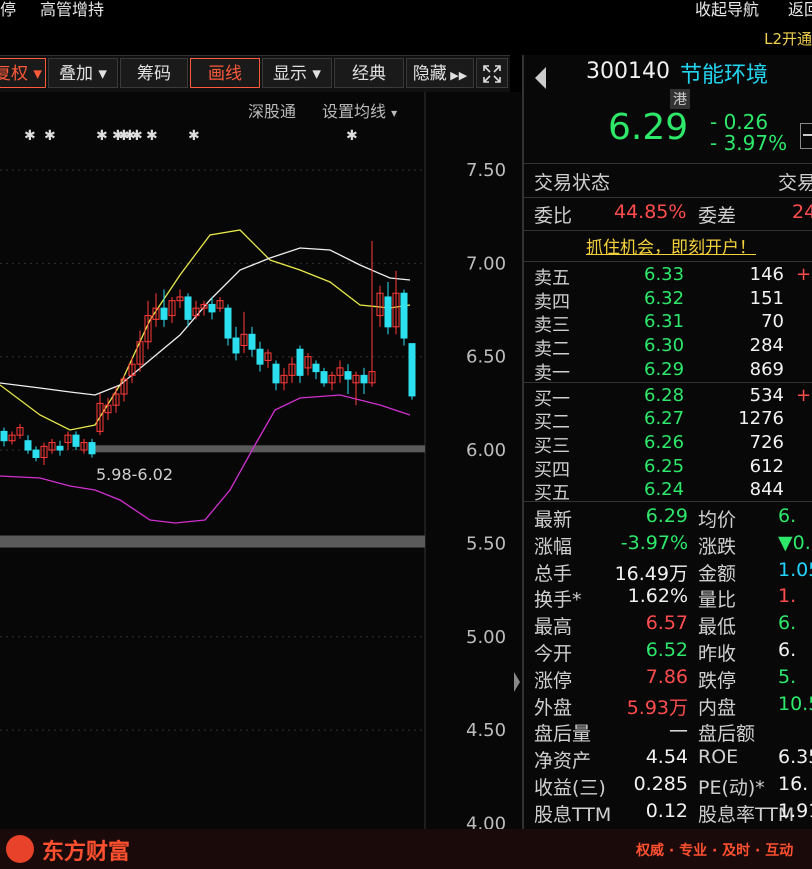 The image size is (812, 869). Describe the element at coordinates (664, 442) in the screenshot. I see `orderbook-price: 6.26` at that location.